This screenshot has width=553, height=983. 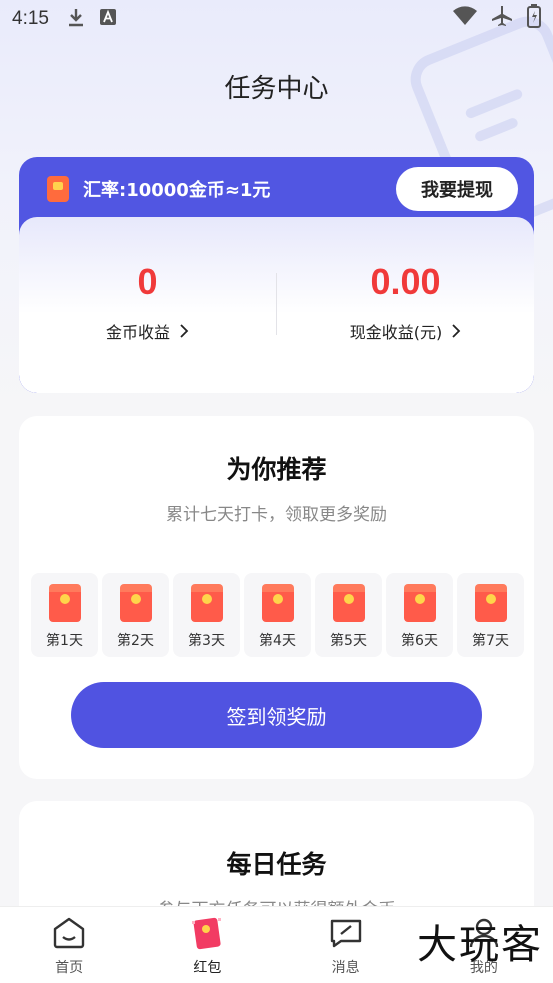 I want to click on checkin-day: 第1天, so click(x=64, y=615).